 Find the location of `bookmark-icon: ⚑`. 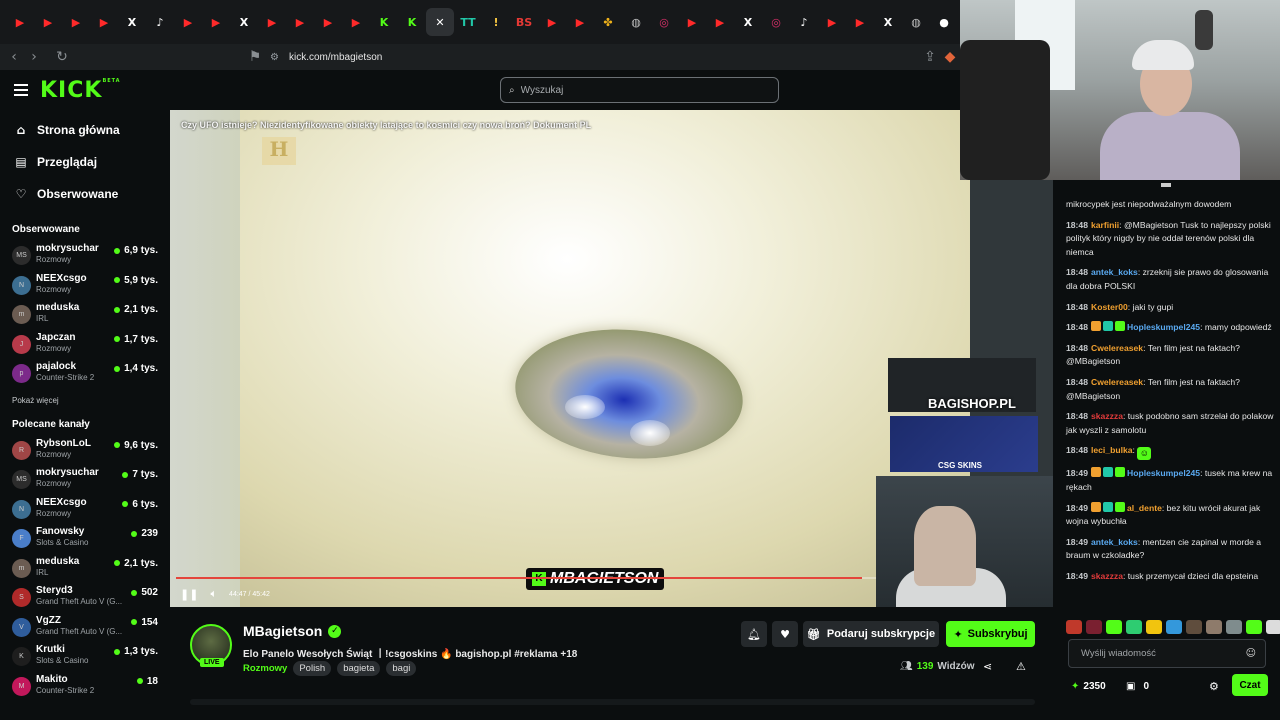

bookmark-icon: ⚑ is located at coordinates (255, 57).